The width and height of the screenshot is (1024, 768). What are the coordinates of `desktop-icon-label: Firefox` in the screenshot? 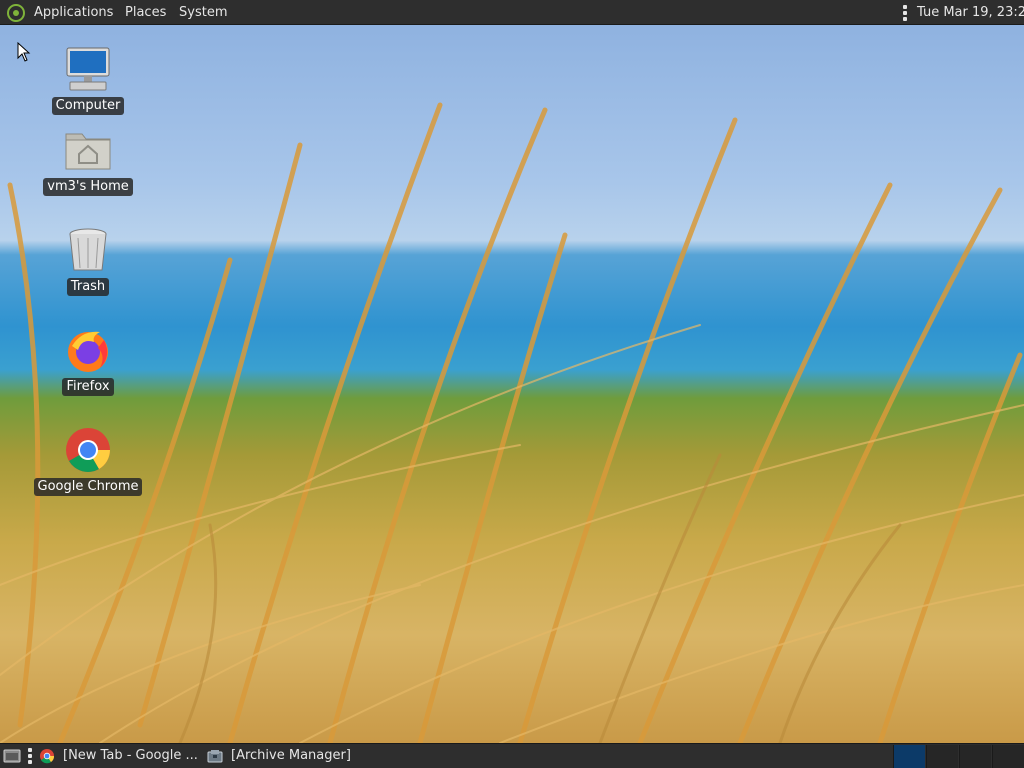 It's located at (88, 387).